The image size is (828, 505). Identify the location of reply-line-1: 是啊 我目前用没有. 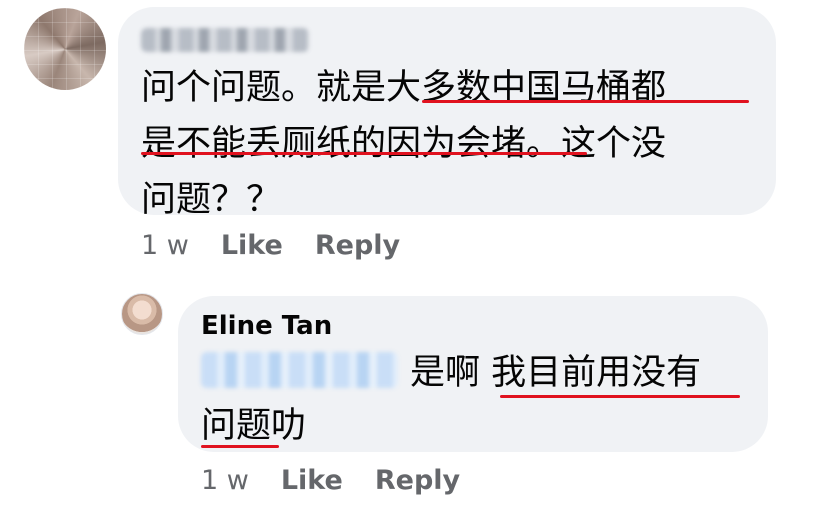
(556, 373).